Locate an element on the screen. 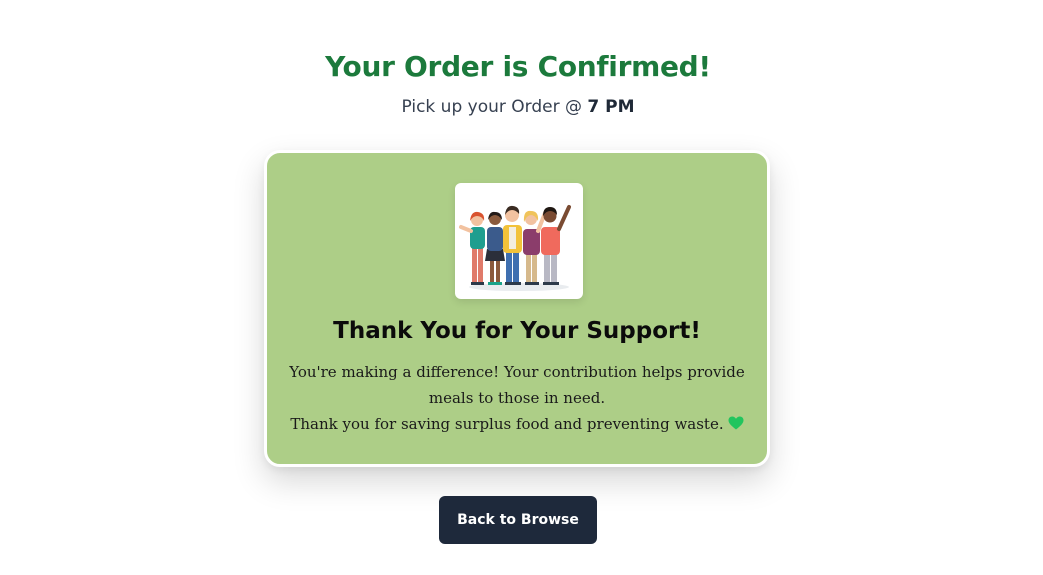 The image size is (1043, 575). page-title: Your Order is Confirmed! is located at coordinates (518, 66).